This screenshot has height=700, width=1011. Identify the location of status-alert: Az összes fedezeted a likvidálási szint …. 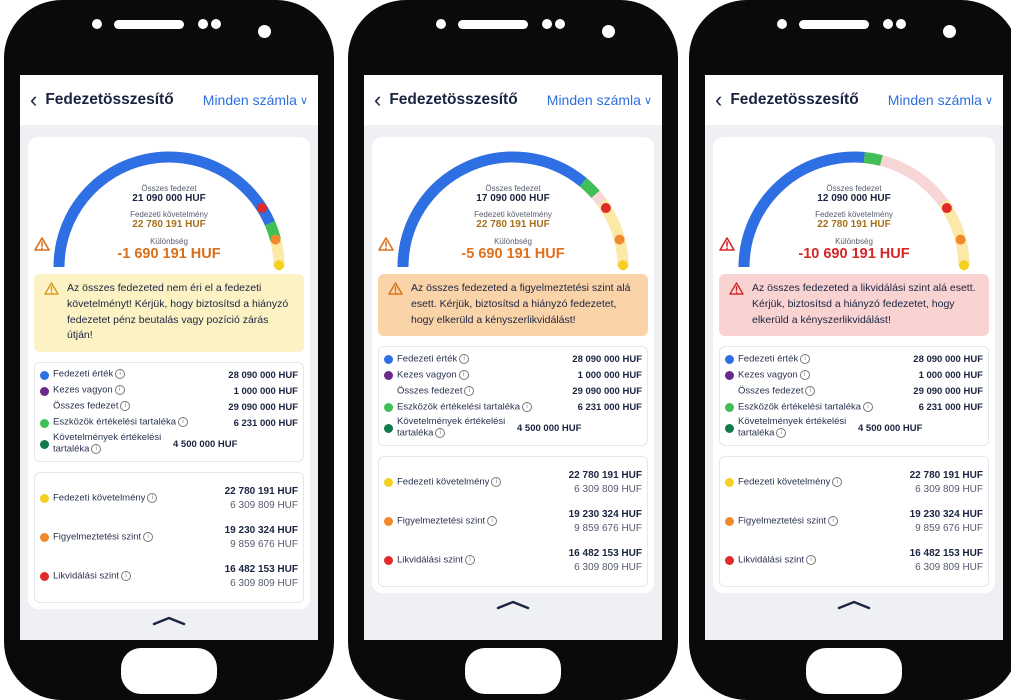
(854, 305).